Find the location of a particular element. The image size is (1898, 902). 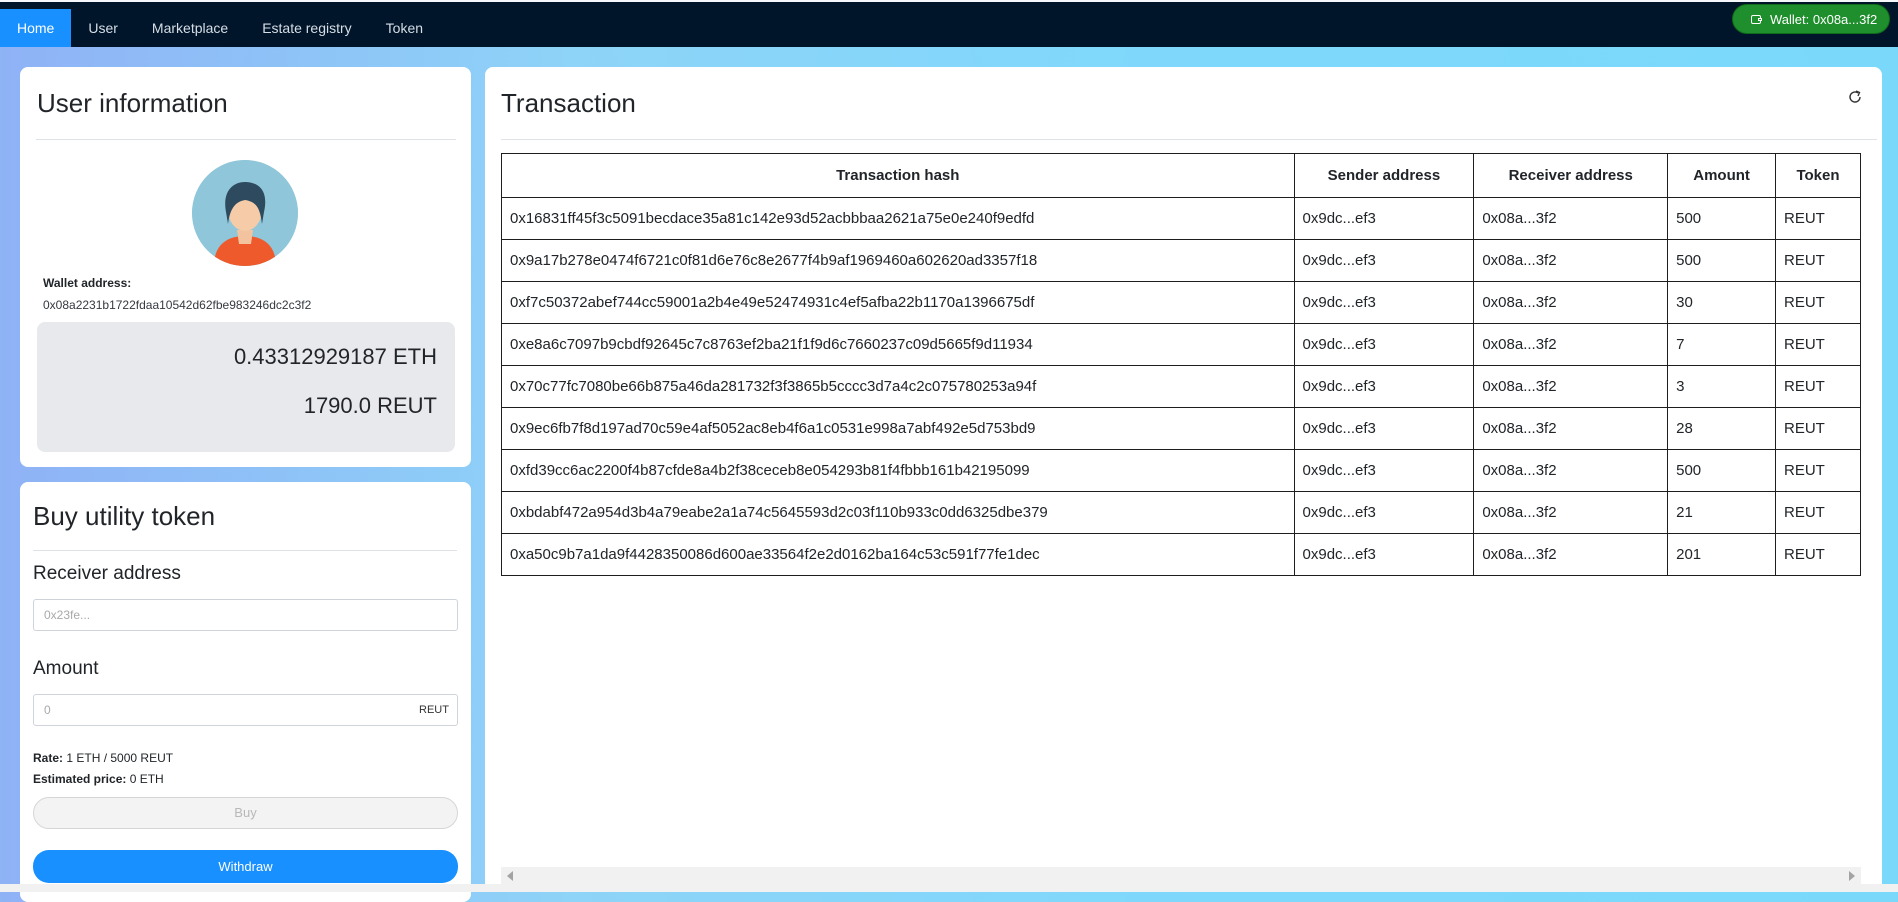

scroll-left-arrow-icon is located at coordinates (510, 876).